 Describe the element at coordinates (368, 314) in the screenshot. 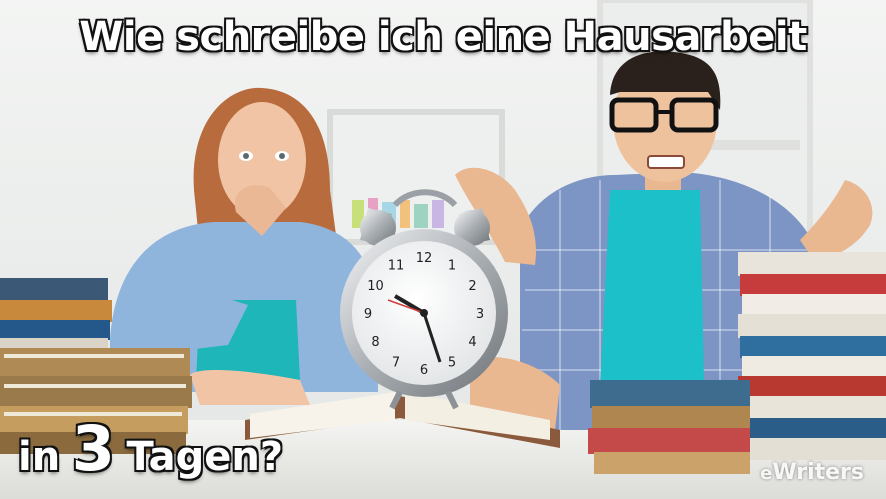

I see `clock-numeral: 9` at that location.